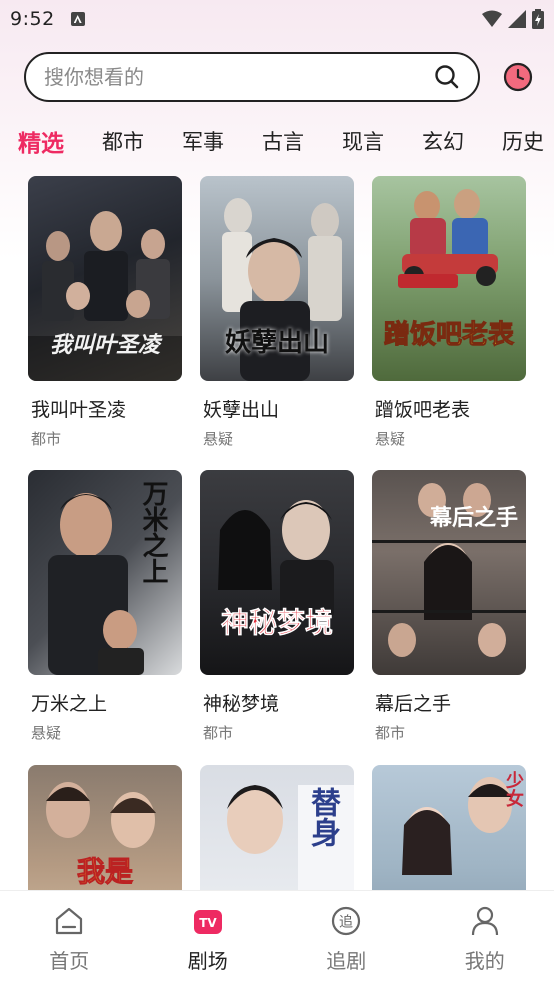 This screenshot has height=985, width=554. What do you see at coordinates (123, 141) in the screenshot?
I see `tab-urban: 都市` at bounding box center [123, 141].